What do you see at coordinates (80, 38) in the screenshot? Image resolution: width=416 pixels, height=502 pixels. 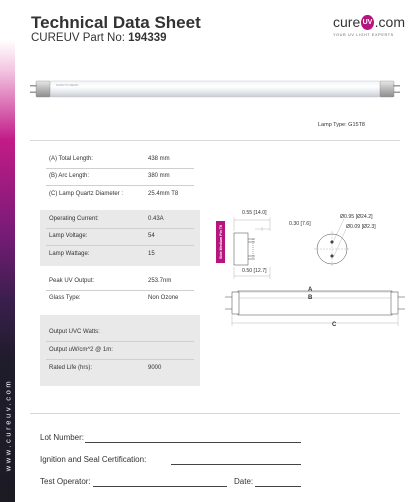 I see `part-number-prefix: CUREUV Part No:` at bounding box center [80, 38].